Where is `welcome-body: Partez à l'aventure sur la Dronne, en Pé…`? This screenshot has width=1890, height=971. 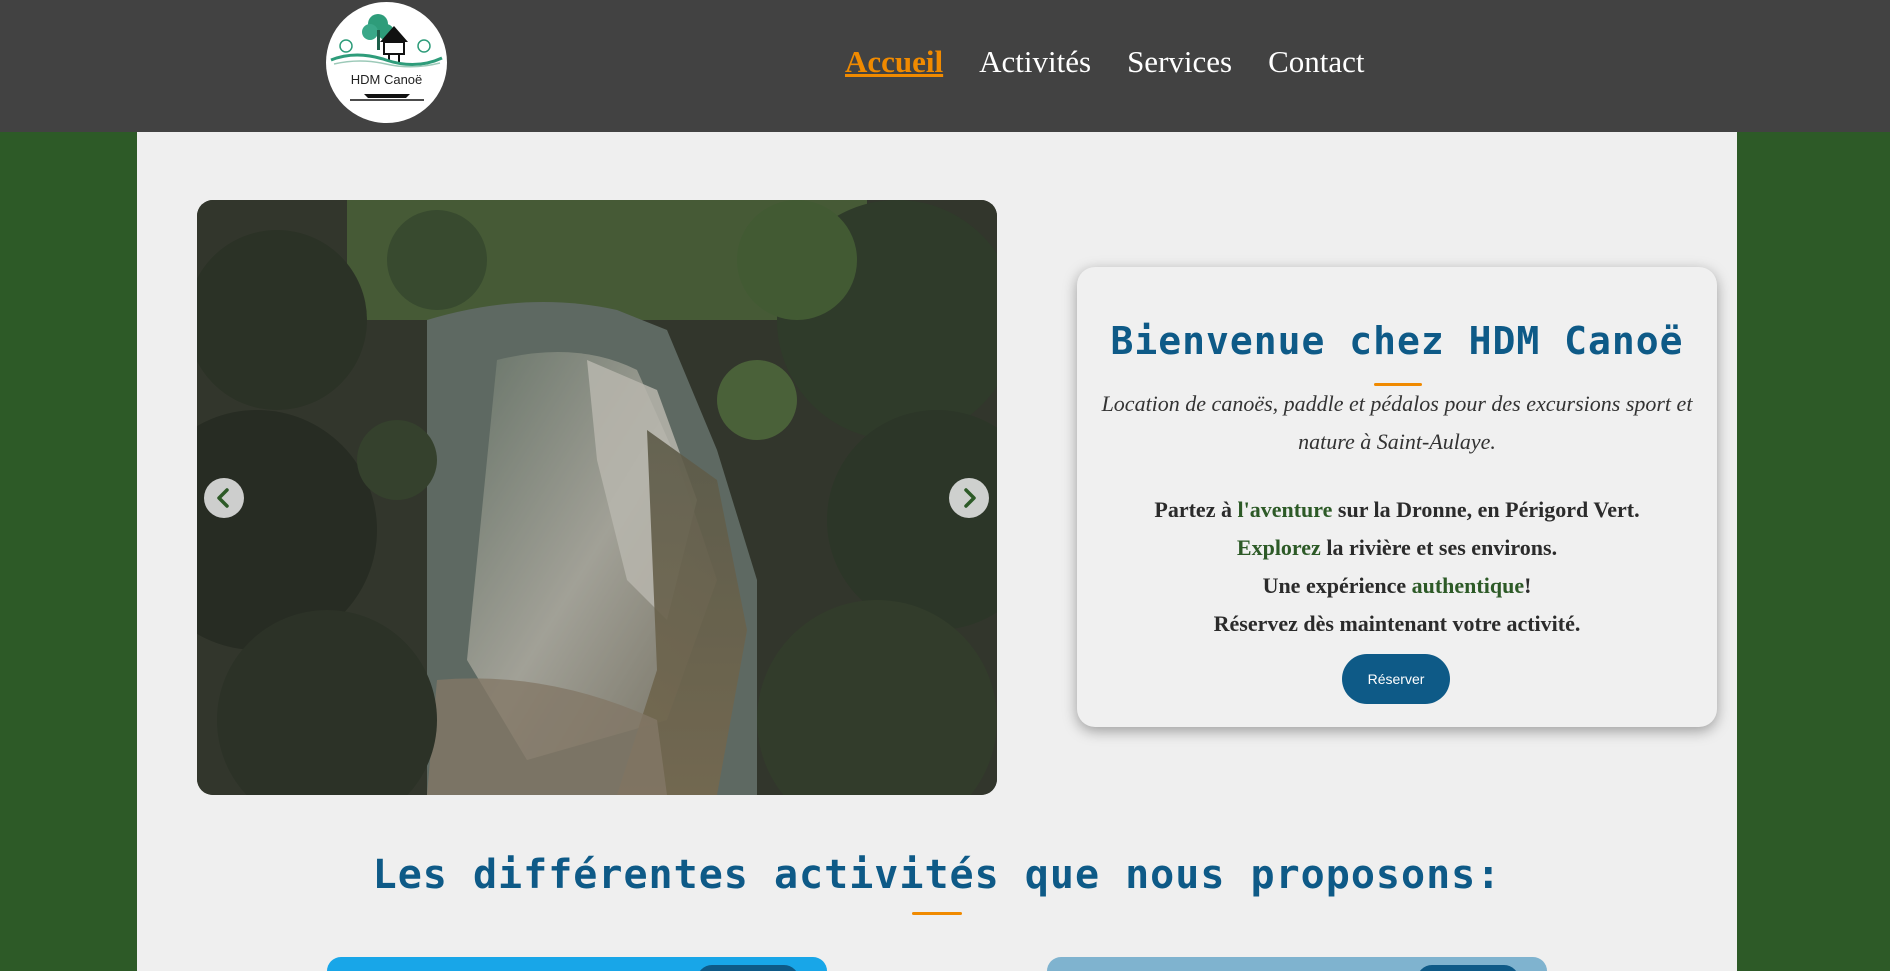
welcome-body: Partez à l'aventure sur la Dronne, en Pé… is located at coordinates (1397, 567).